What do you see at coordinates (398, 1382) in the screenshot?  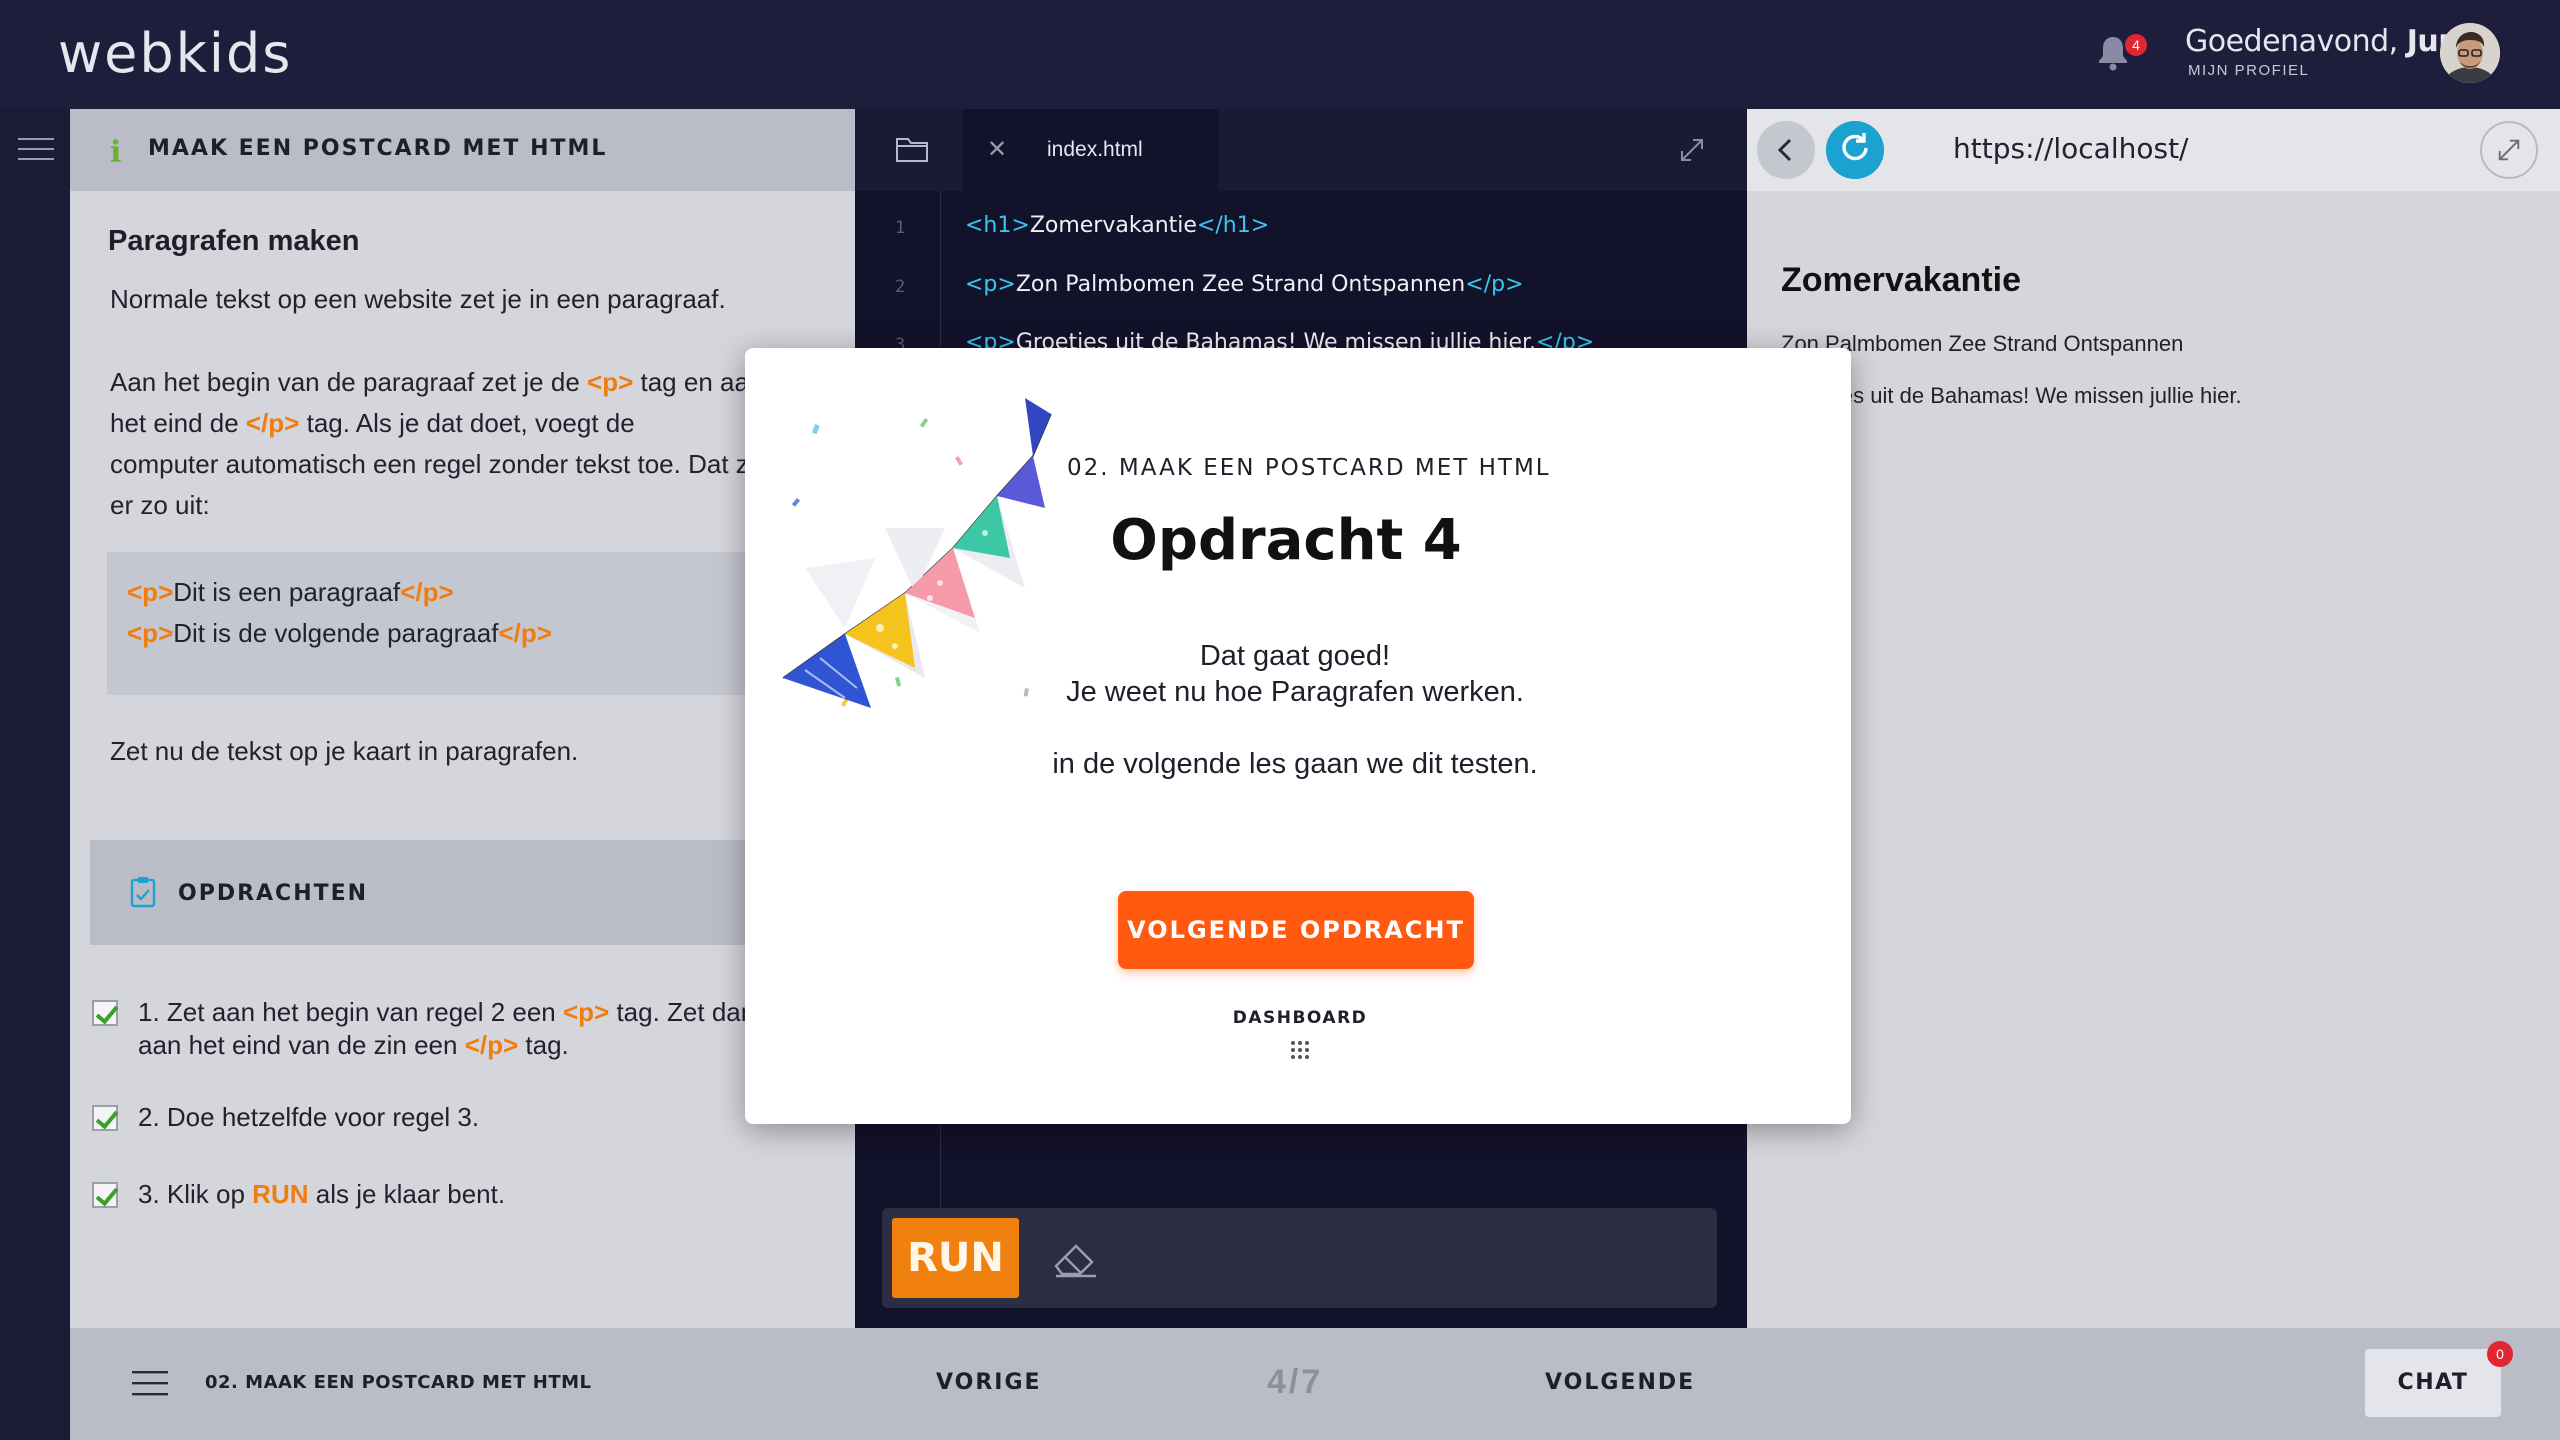 I see `course-title: 02. MAAK EEN POSTCARD MET HTML` at bounding box center [398, 1382].